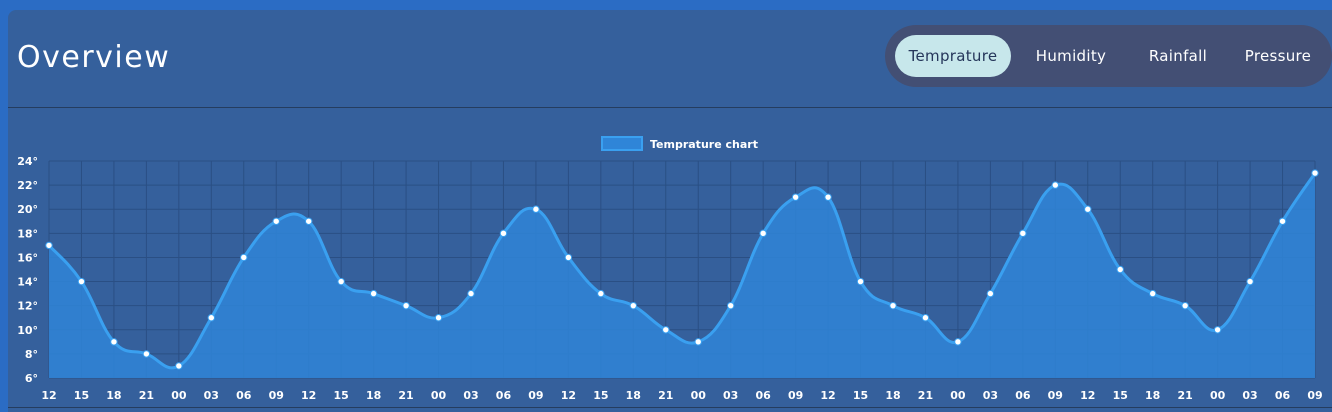 The image size is (1332, 412). I want to click on y-tick-label: 20°, so click(27, 209).